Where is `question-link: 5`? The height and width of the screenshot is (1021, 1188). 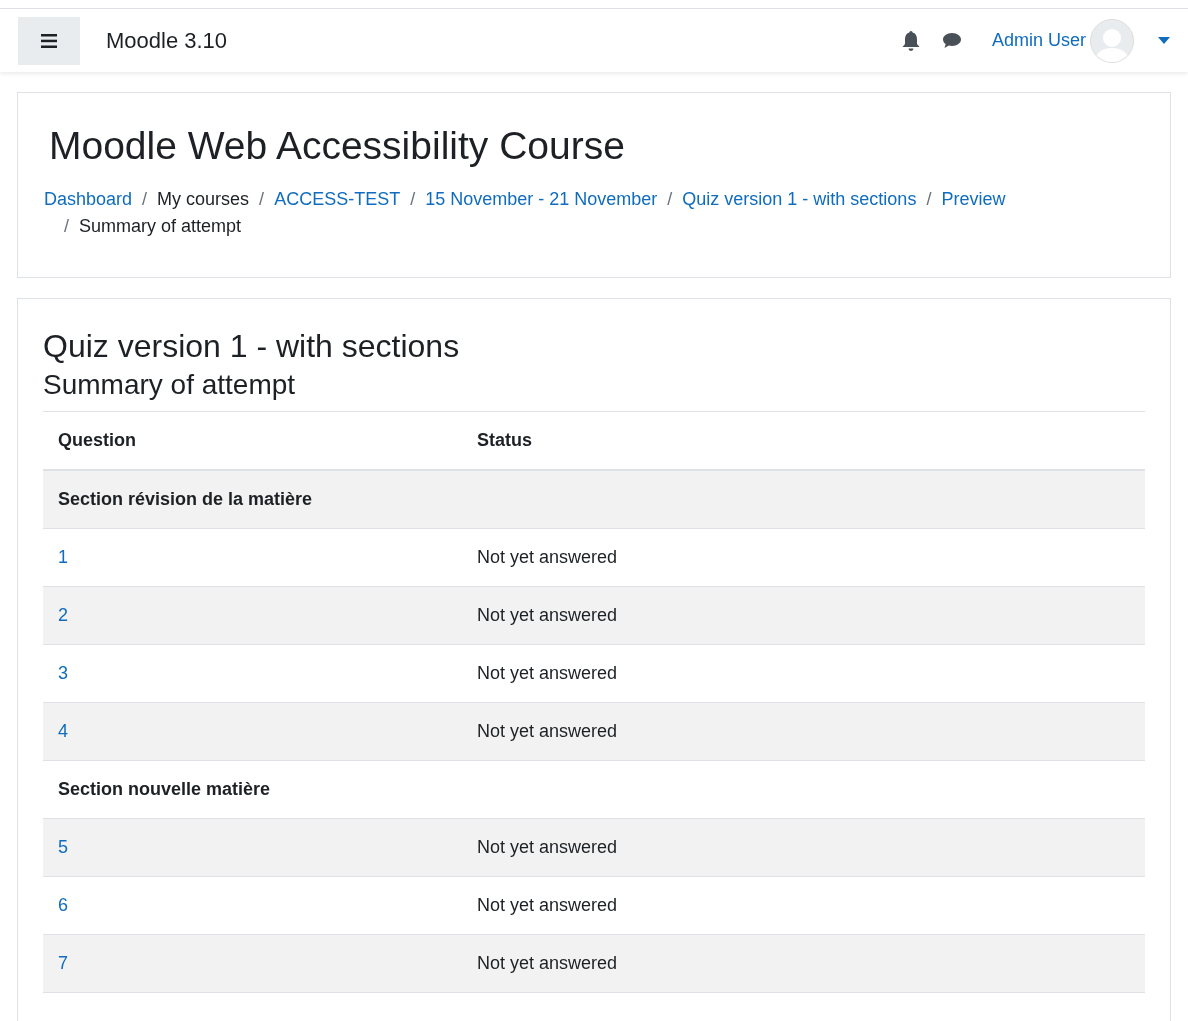
question-link: 5 is located at coordinates (63, 847).